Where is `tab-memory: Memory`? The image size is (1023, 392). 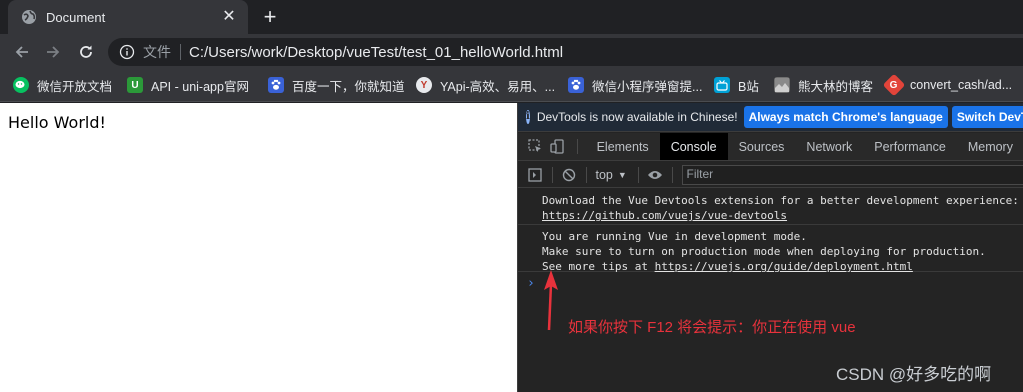
tab-memory: Memory is located at coordinates (990, 146).